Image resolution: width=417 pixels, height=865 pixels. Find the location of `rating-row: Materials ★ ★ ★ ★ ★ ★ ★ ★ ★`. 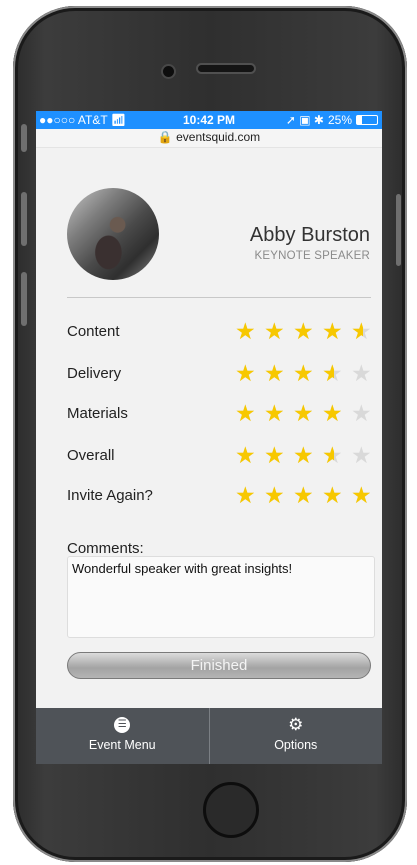

rating-row: Materials ★ ★ ★ ★ ★ ★ ★ ★ ★ is located at coordinates (220, 414).